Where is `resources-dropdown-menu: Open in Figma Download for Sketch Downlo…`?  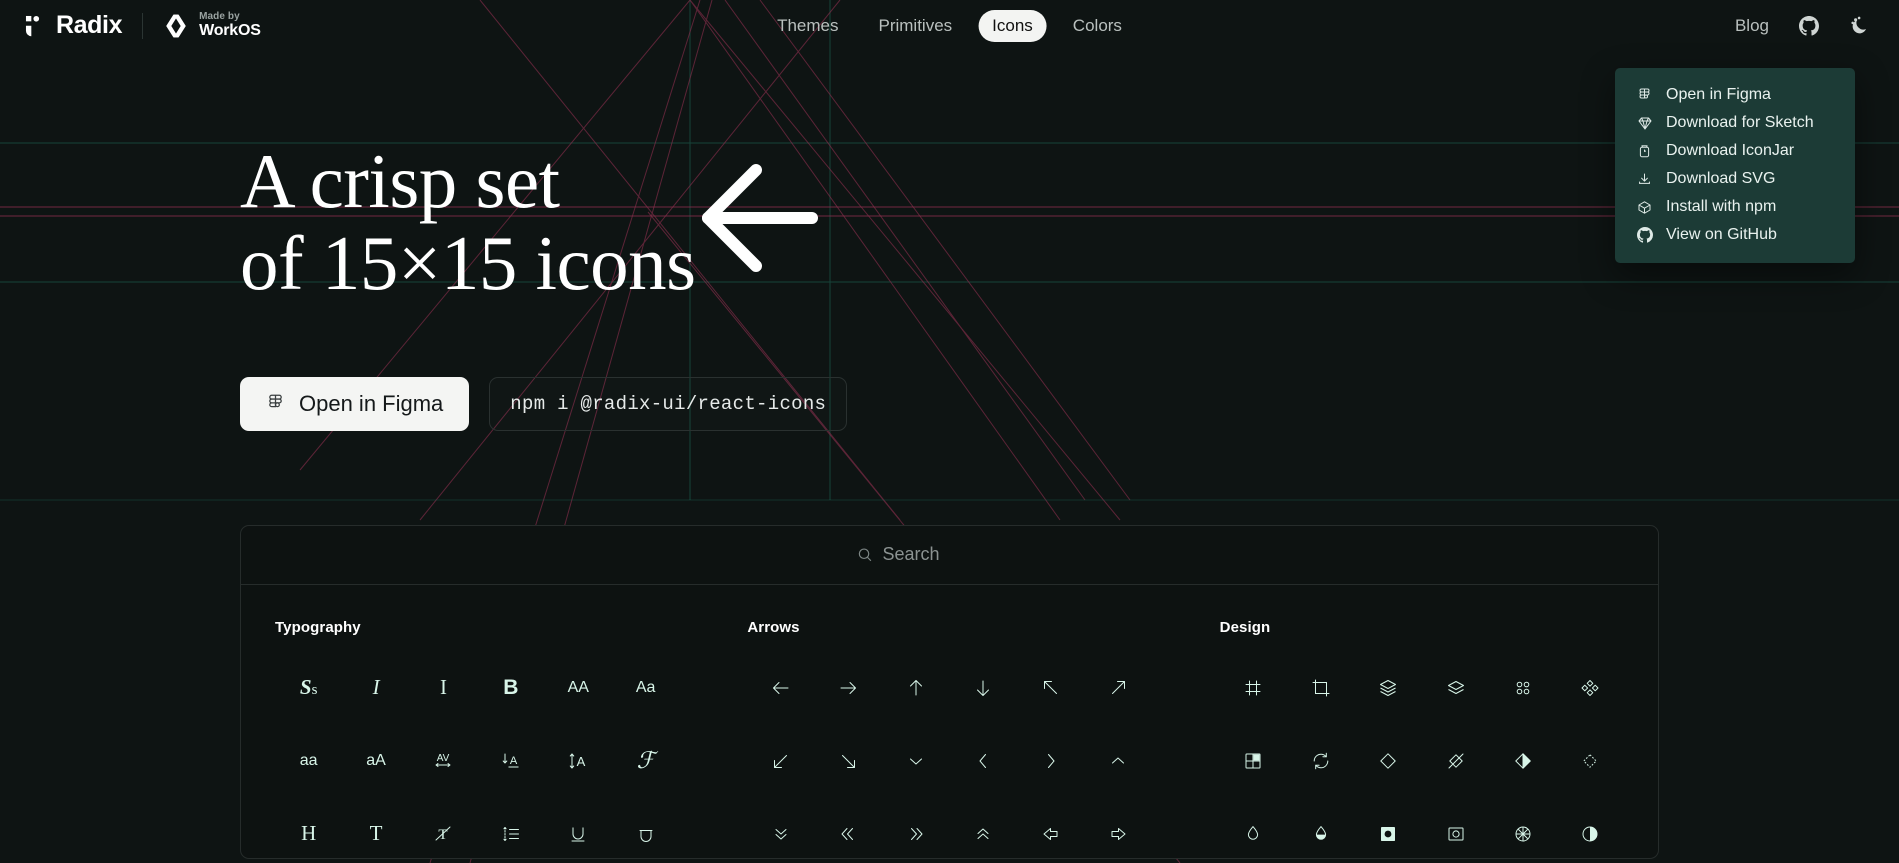
resources-dropdown-menu: Open in Figma Download for Sketch Downlo… is located at coordinates (1735, 165).